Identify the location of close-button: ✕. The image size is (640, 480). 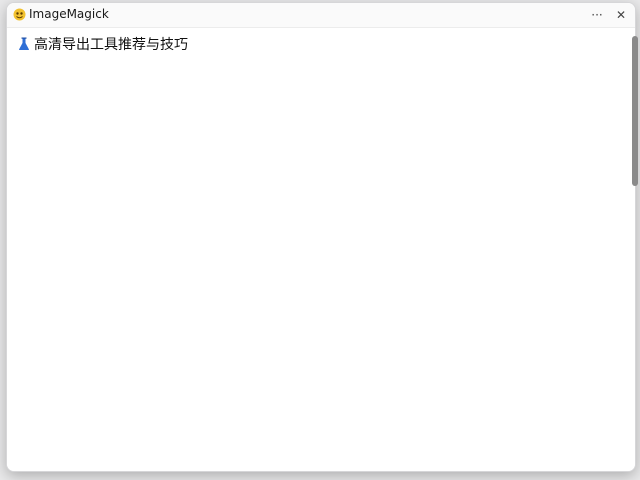
(621, 15).